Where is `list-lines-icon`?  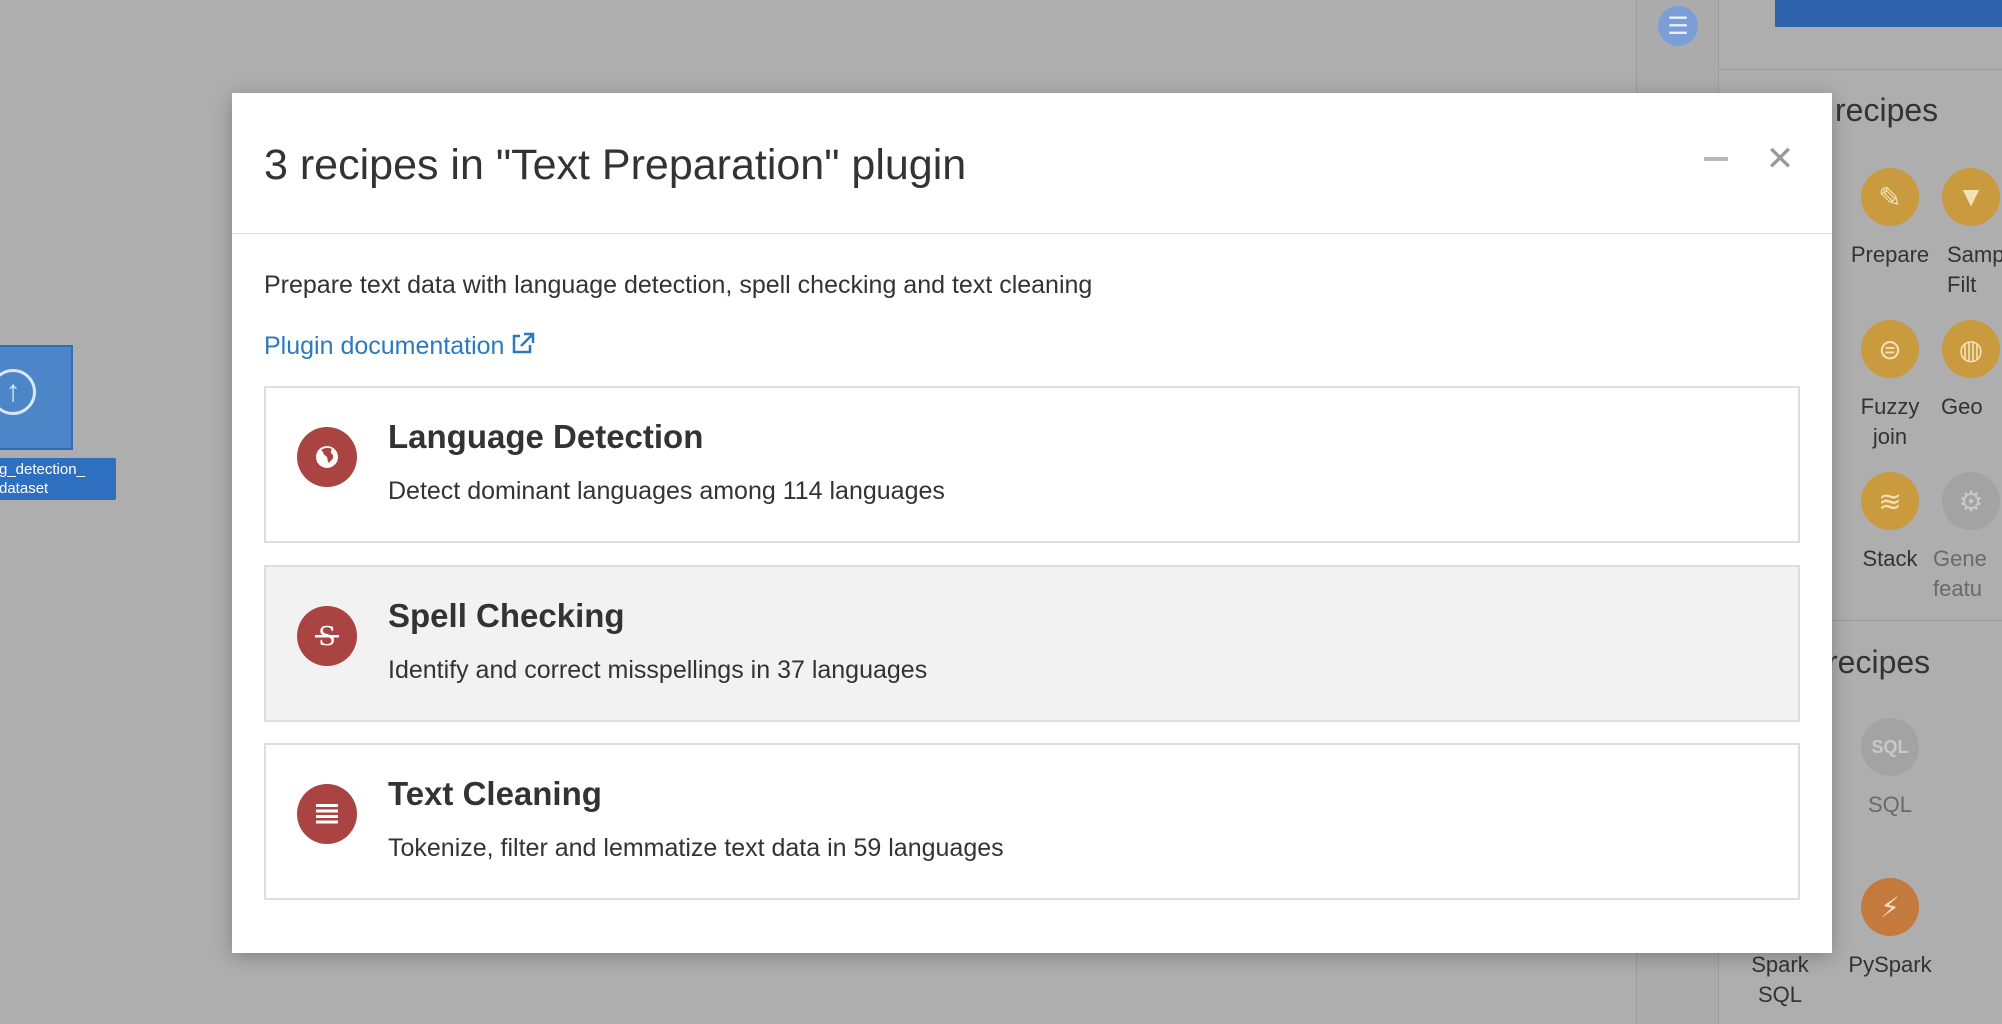
list-lines-icon is located at coordinates (327, 814).